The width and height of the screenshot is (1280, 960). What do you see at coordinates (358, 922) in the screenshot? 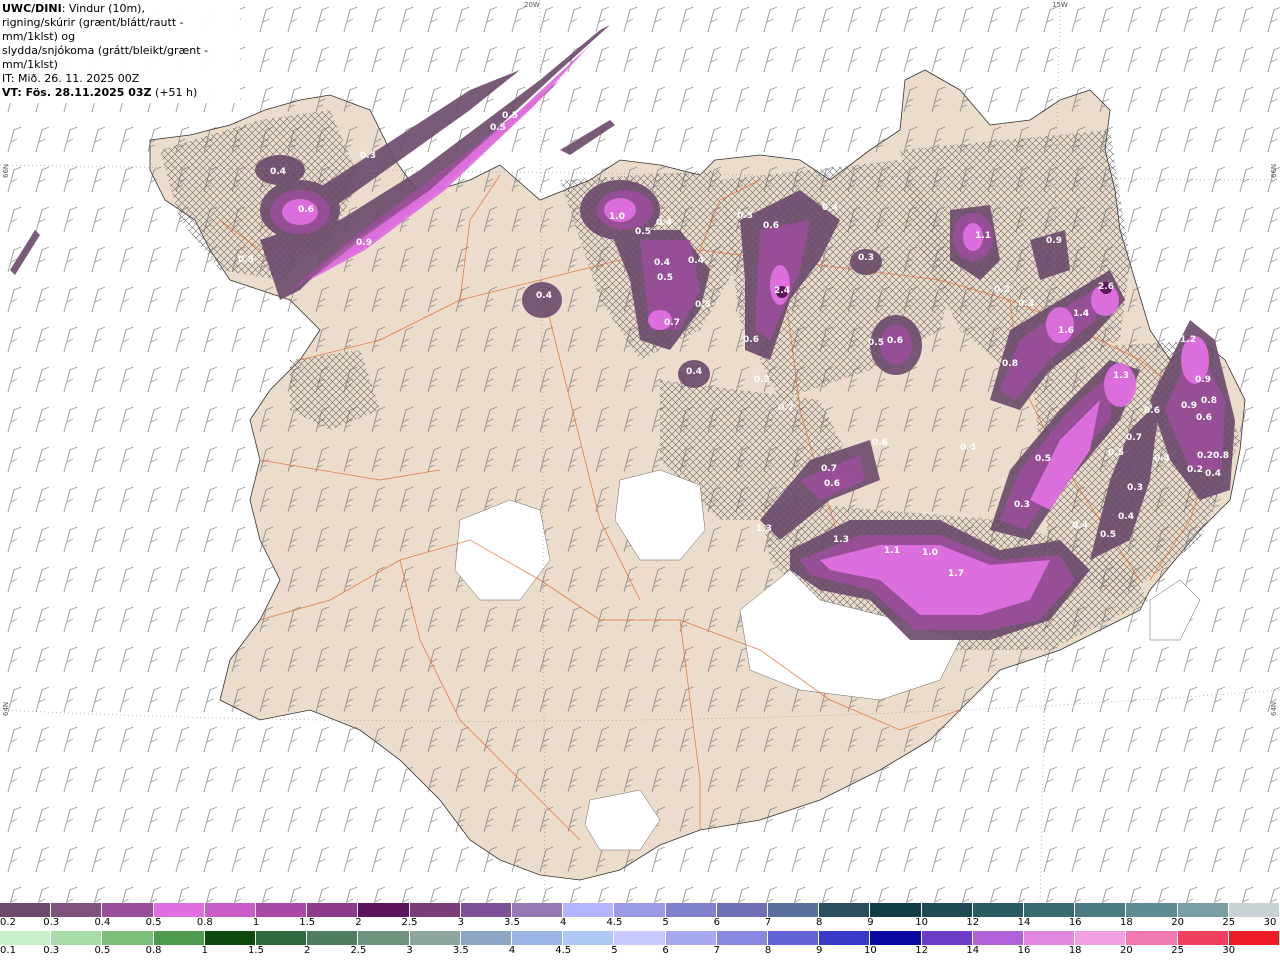
I see `legend-label: 2` at bounding box center [358, 922].